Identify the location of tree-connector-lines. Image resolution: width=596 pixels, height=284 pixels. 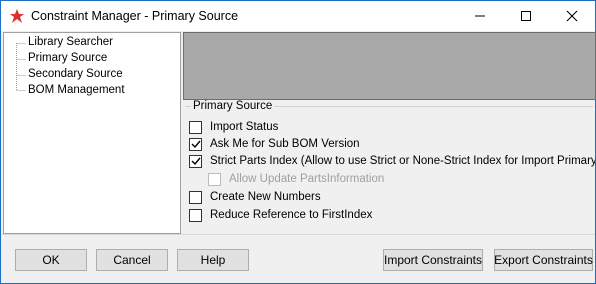
(21, 67).